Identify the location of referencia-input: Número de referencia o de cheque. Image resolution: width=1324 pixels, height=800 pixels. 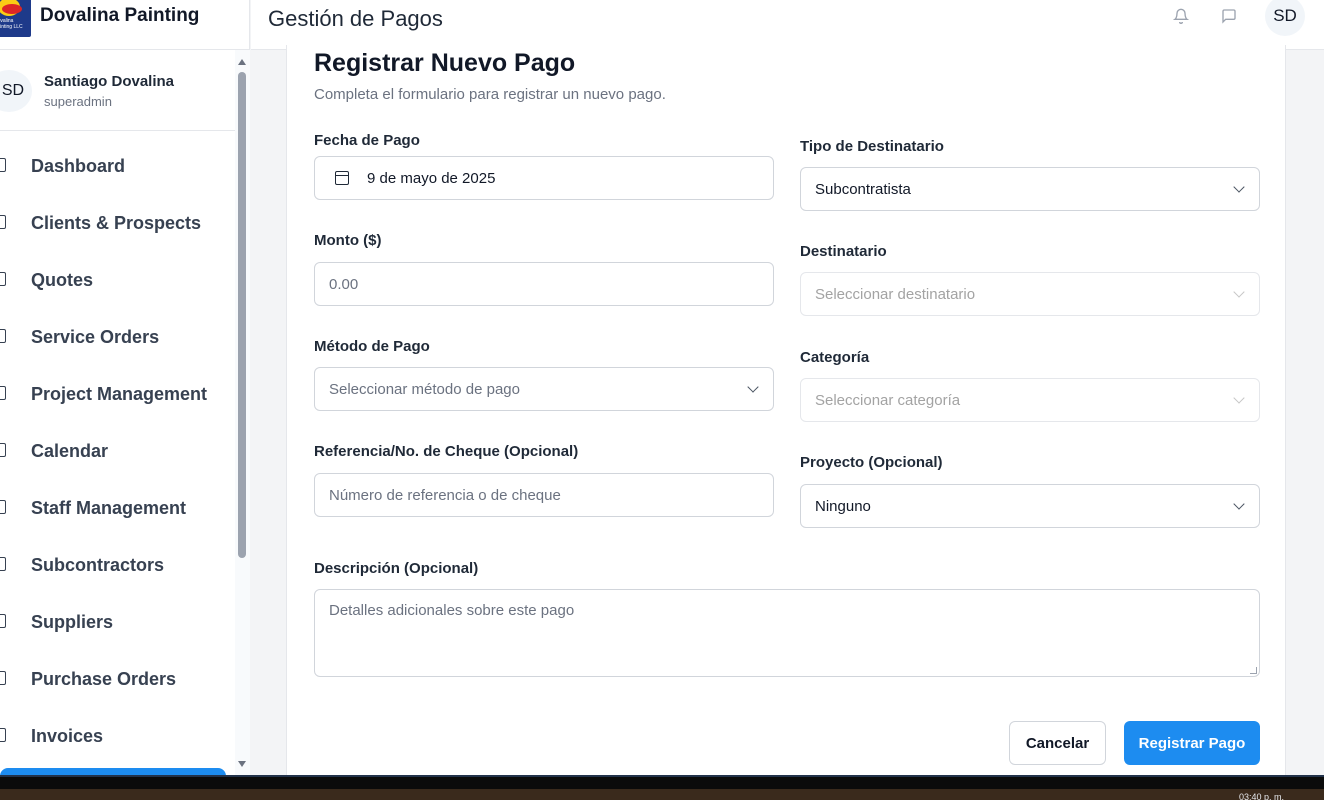
(544, 495).